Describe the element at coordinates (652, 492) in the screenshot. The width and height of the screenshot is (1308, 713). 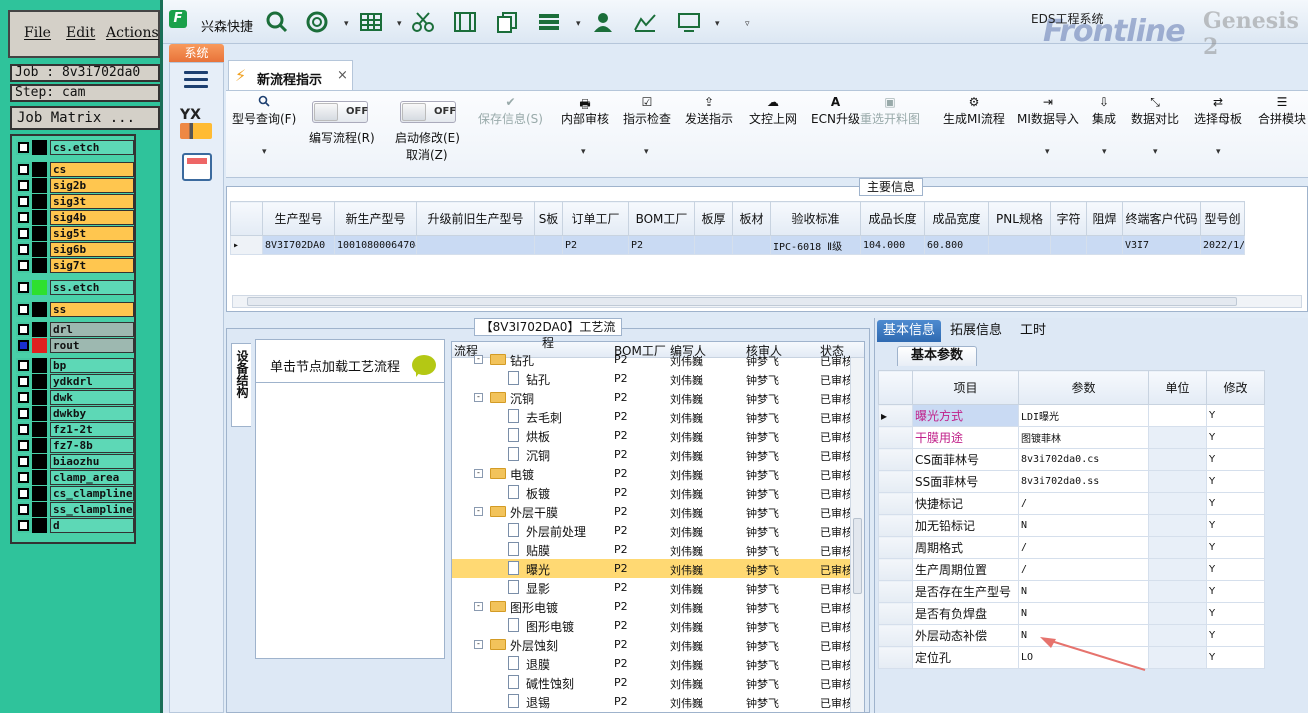
I see `tree-row: 板镀 P2 刘伟巍 钟梦飞 已审核` at that location.